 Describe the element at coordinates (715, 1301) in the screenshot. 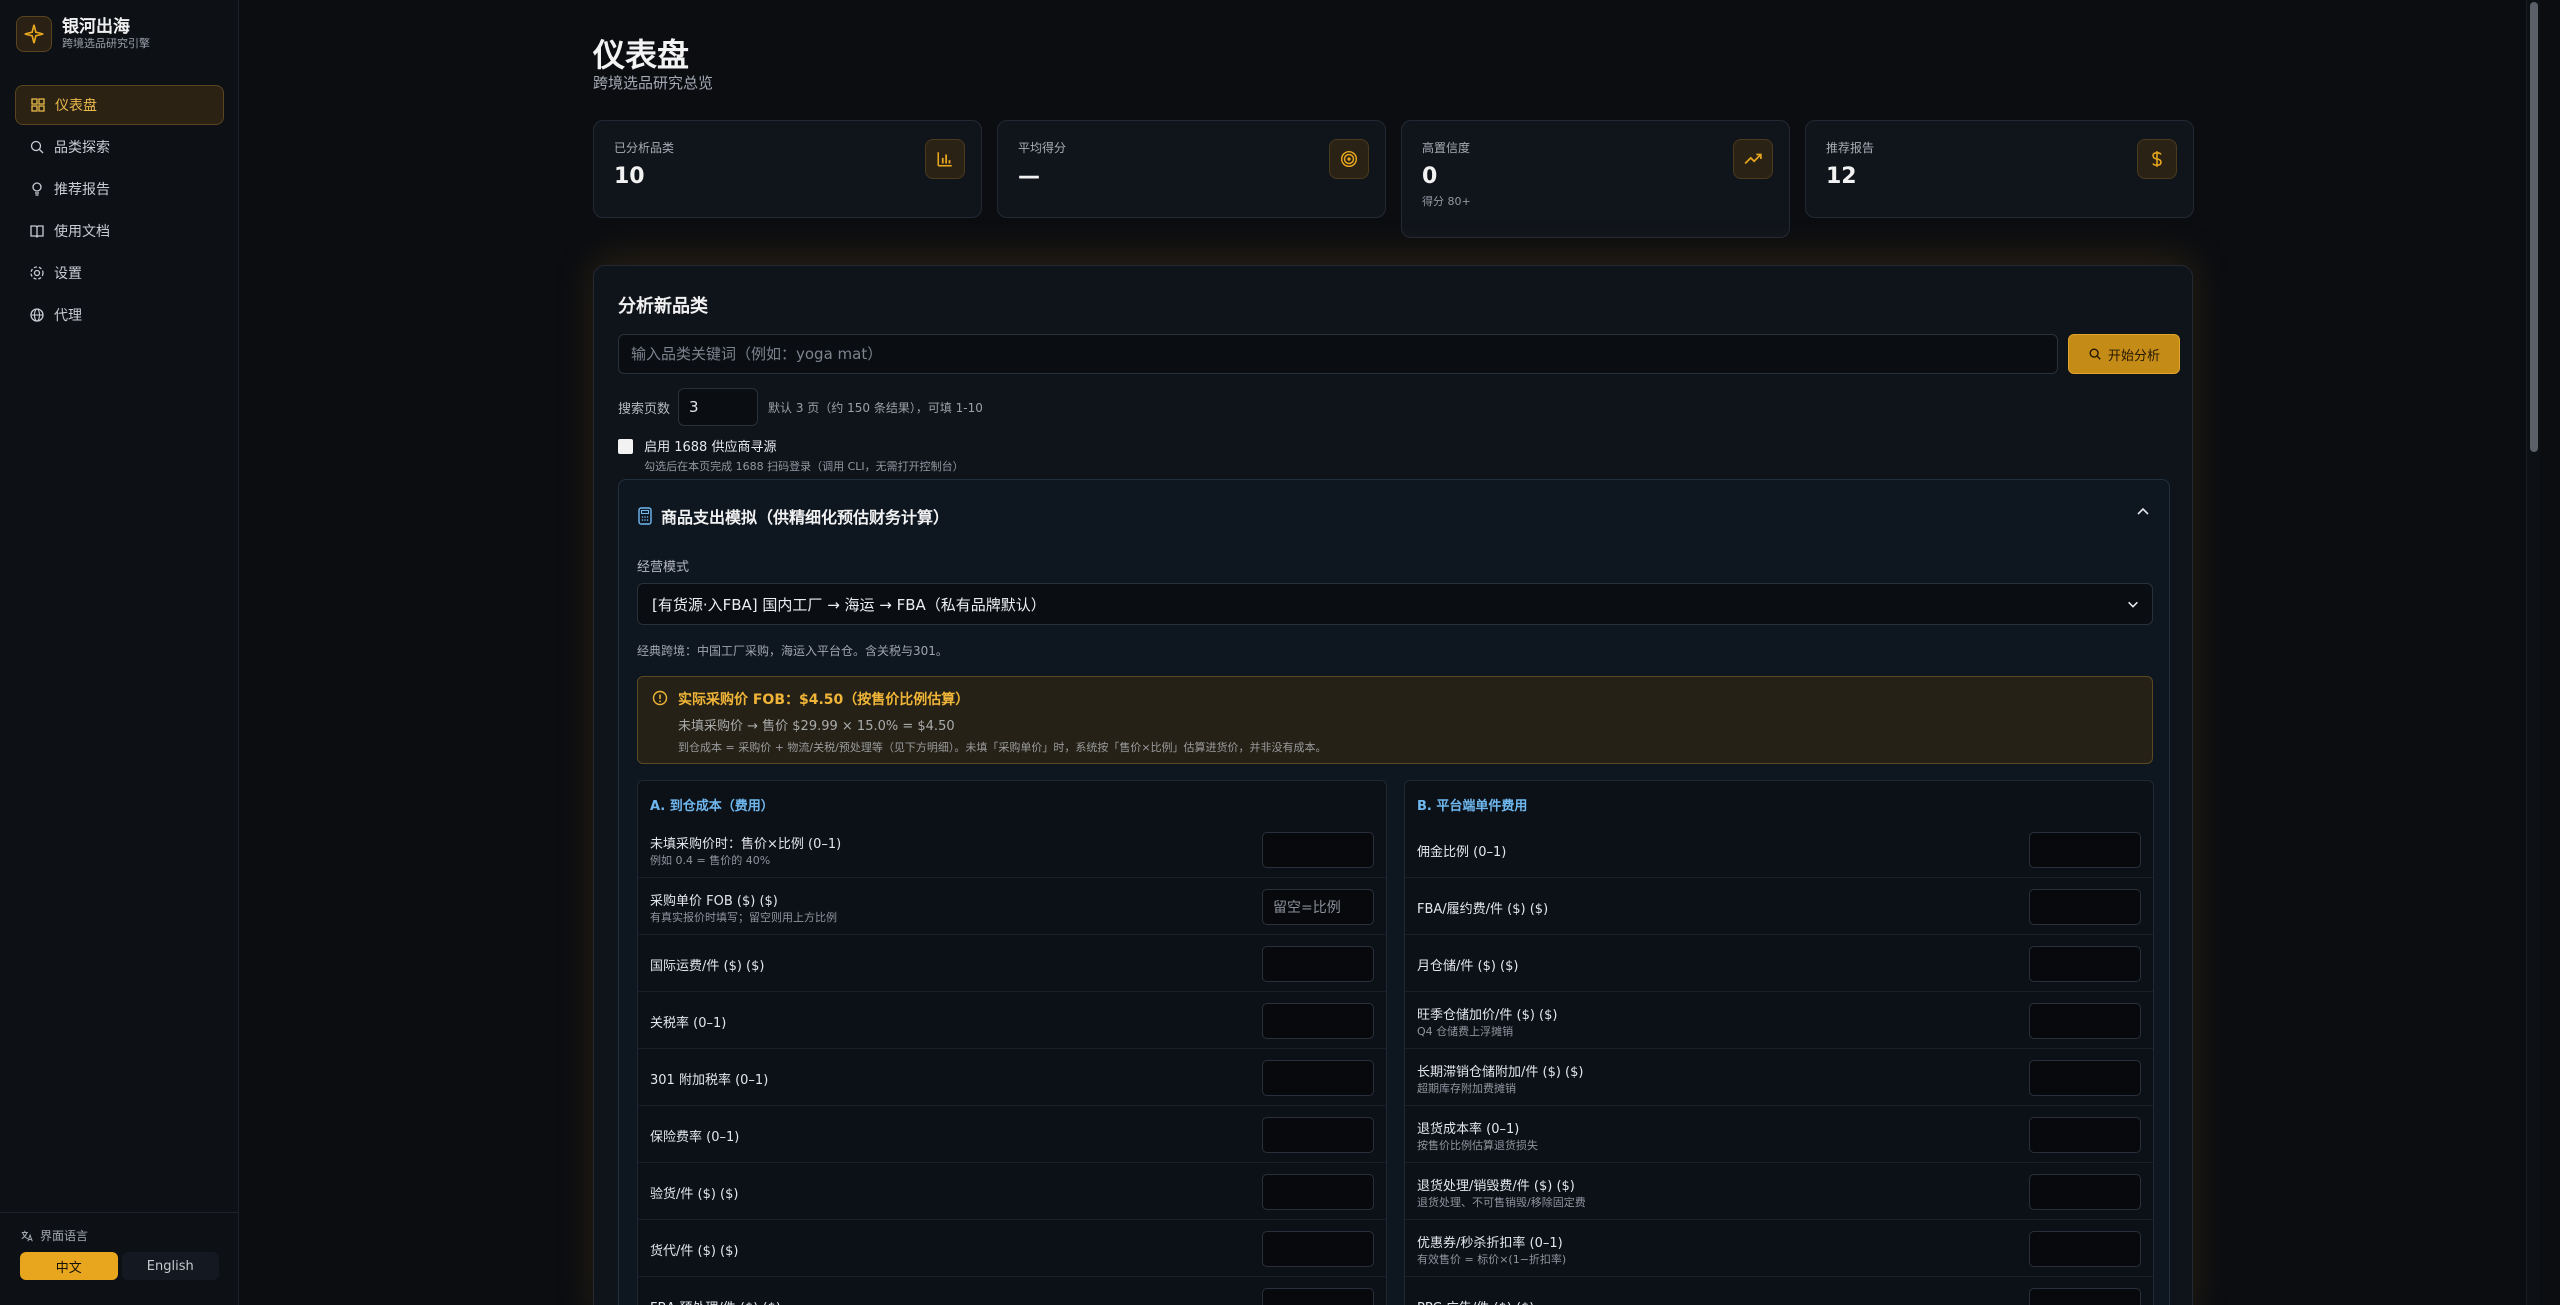

I see `field-label: FBA 预处理/件 ($) ($)` at that location.